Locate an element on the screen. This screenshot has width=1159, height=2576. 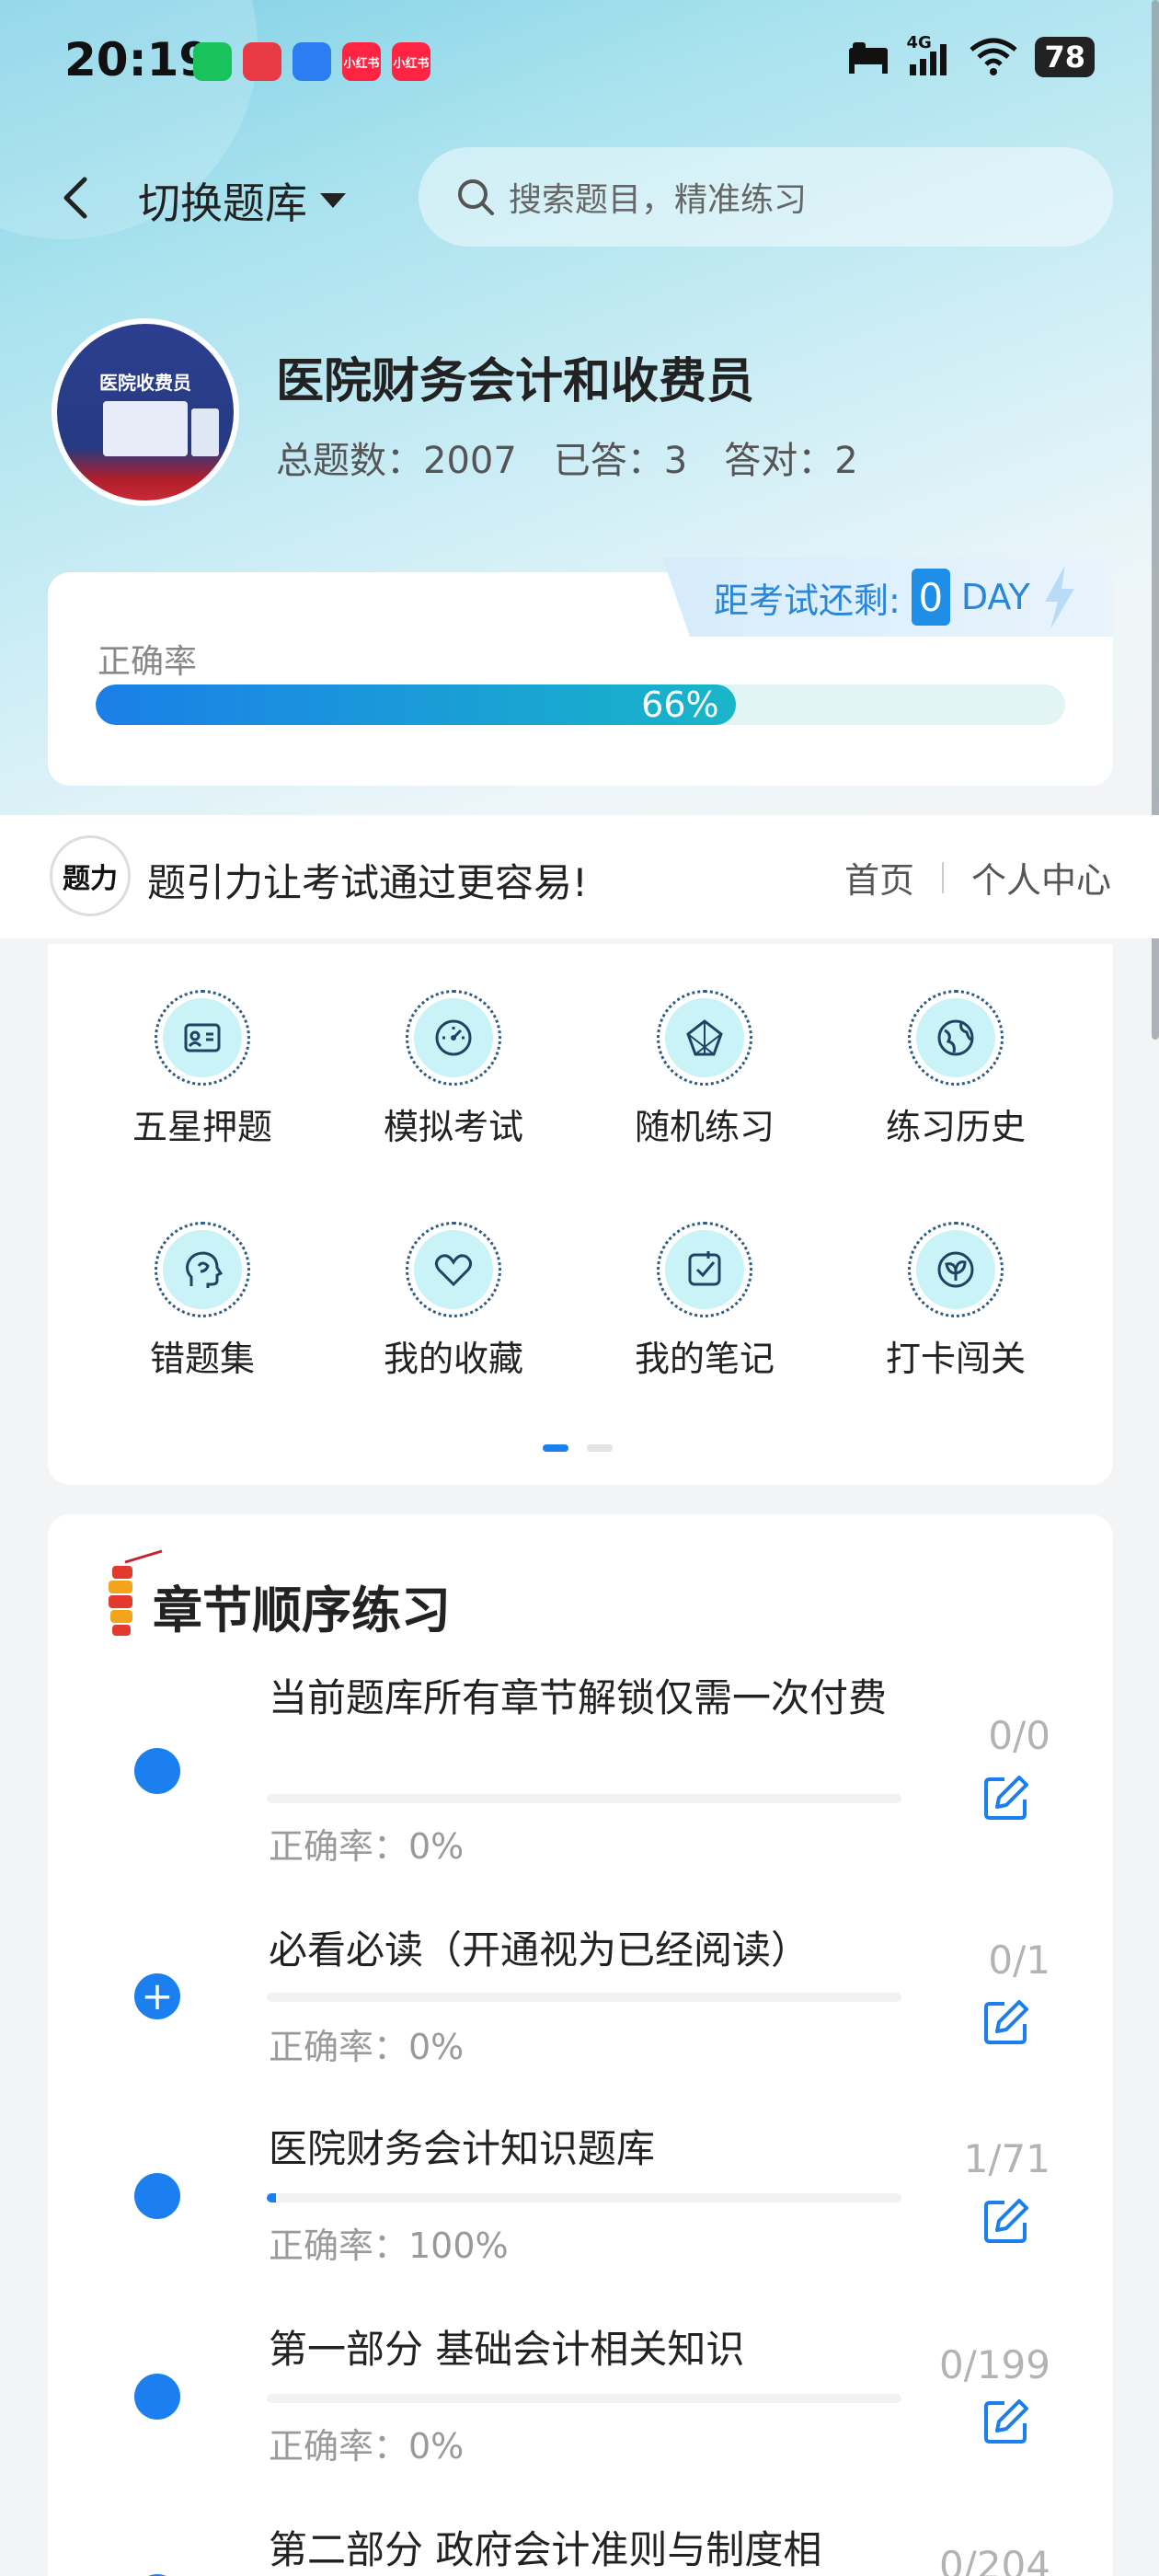
slogan-nav: 首页 个人中心 is located at coordinates (977, 877).